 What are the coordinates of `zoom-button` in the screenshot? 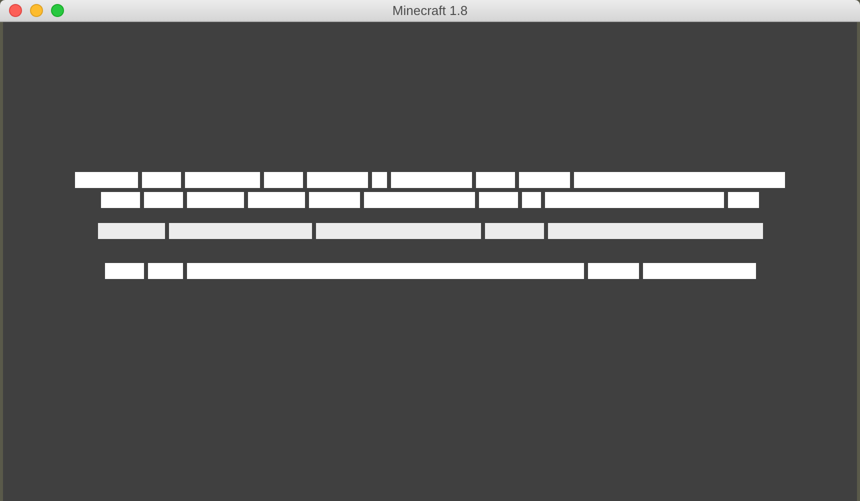 It's located at (57, 10).